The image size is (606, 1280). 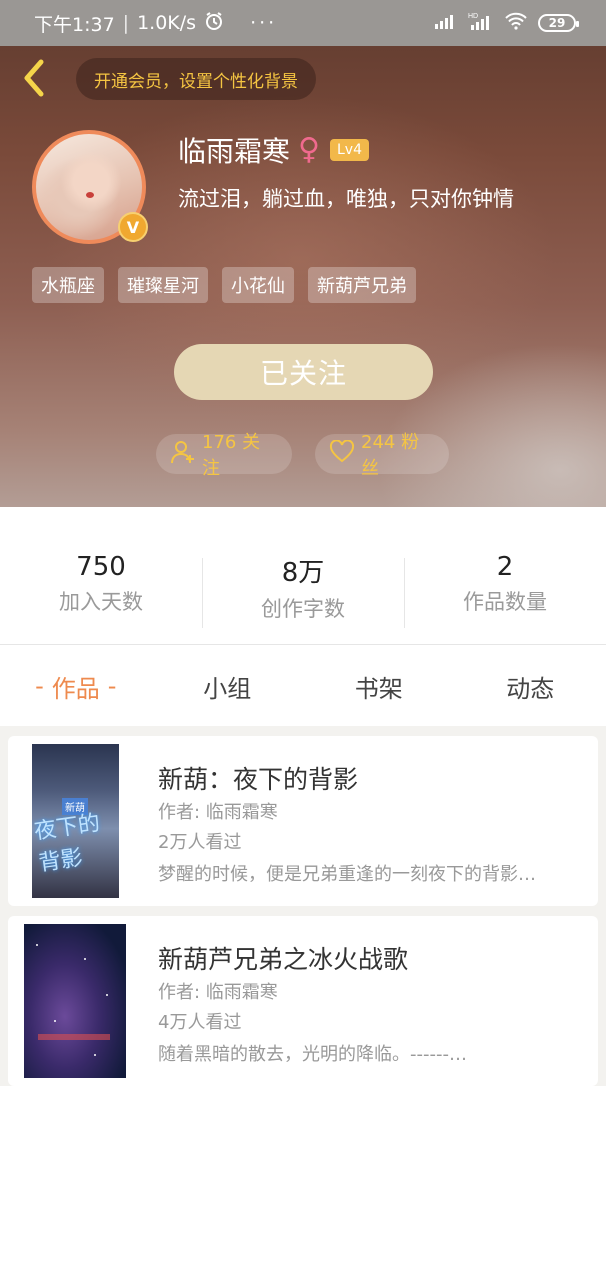 I want to click on stat-word-count: 8万 创作字数, so click(x=303, y=592).